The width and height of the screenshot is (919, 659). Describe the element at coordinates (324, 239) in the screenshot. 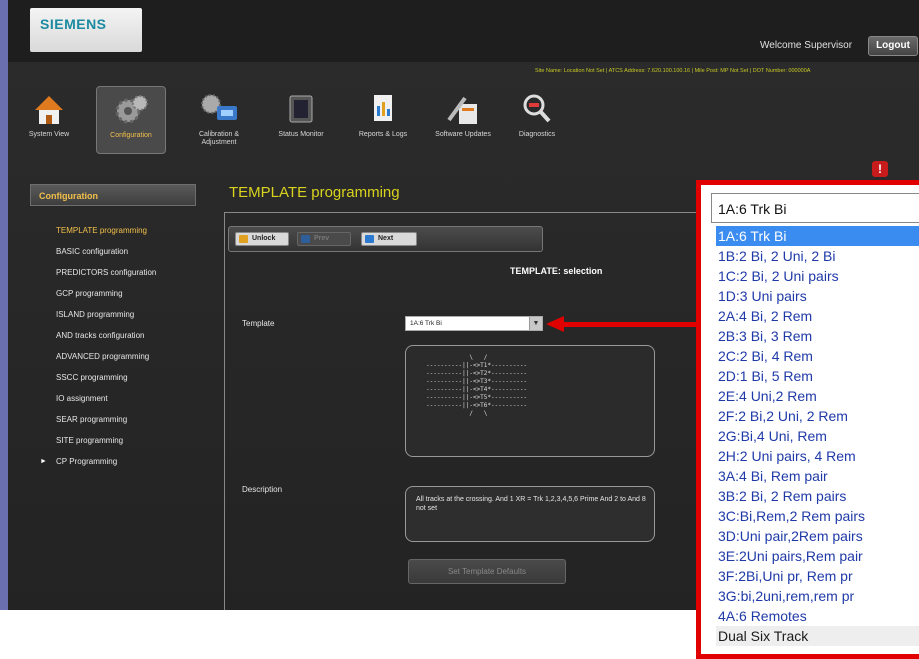

I see `prev-button: Prev` at that location.